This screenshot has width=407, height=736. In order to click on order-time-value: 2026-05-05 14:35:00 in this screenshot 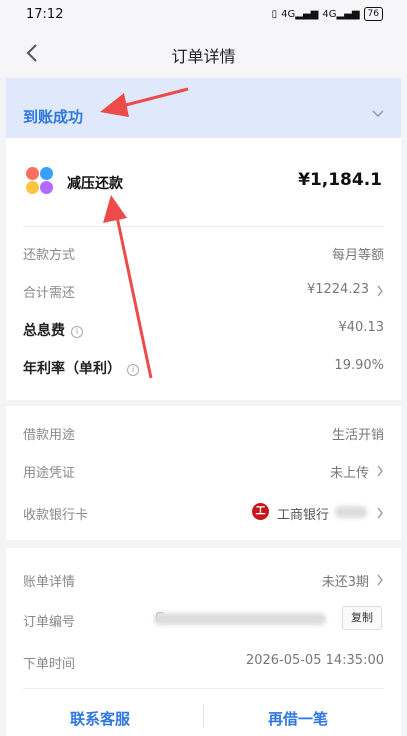, I will do `click(314, 660)`.